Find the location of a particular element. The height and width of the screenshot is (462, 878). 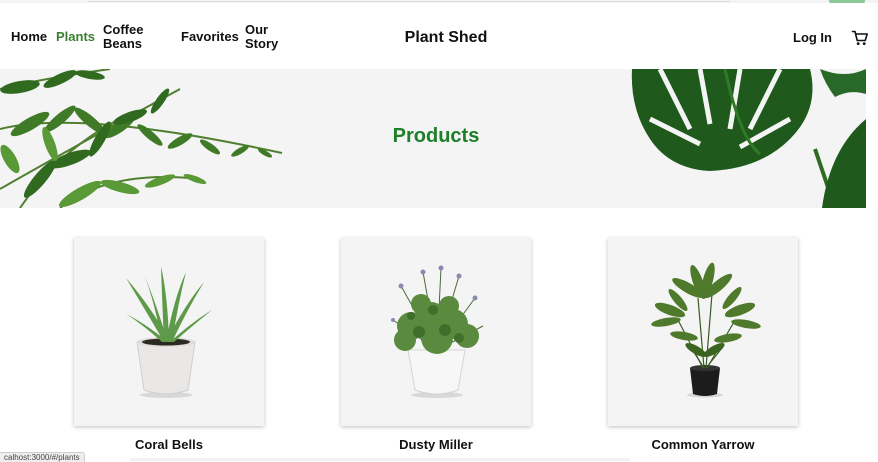

product-name-dusty-miller: Dusty Miller is located at coordinates (436, 444).